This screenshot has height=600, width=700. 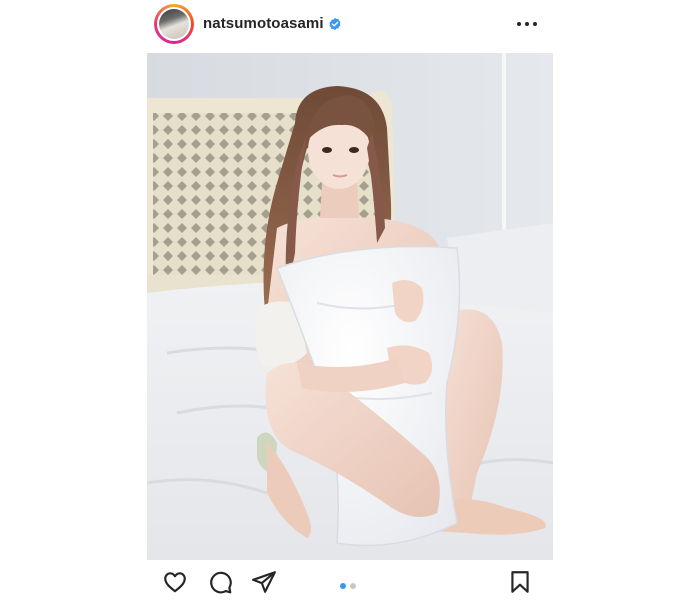 What do you see at coordinates (520, 582) in the screenshot?
I see `bookmark-icon` at bounding box center [520, 582].